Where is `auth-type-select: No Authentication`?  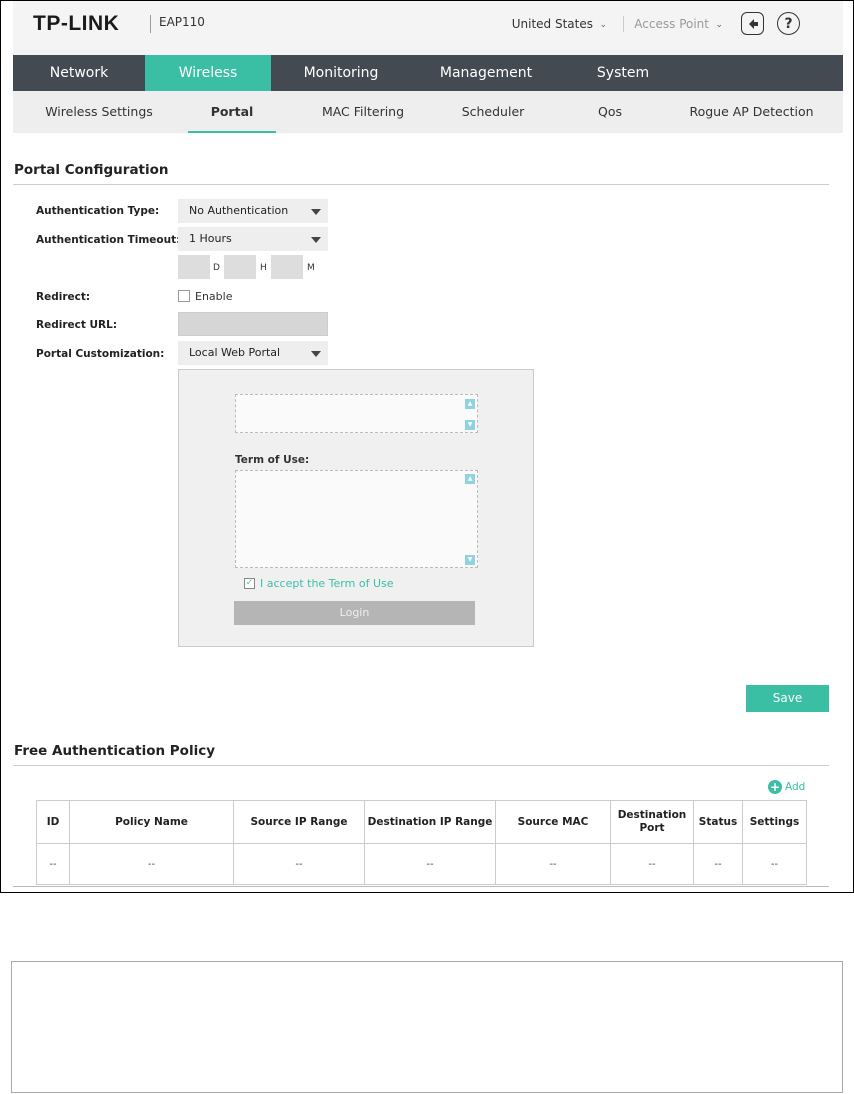
auth-type-select: No Authentication is located at coordinates (253, 211).